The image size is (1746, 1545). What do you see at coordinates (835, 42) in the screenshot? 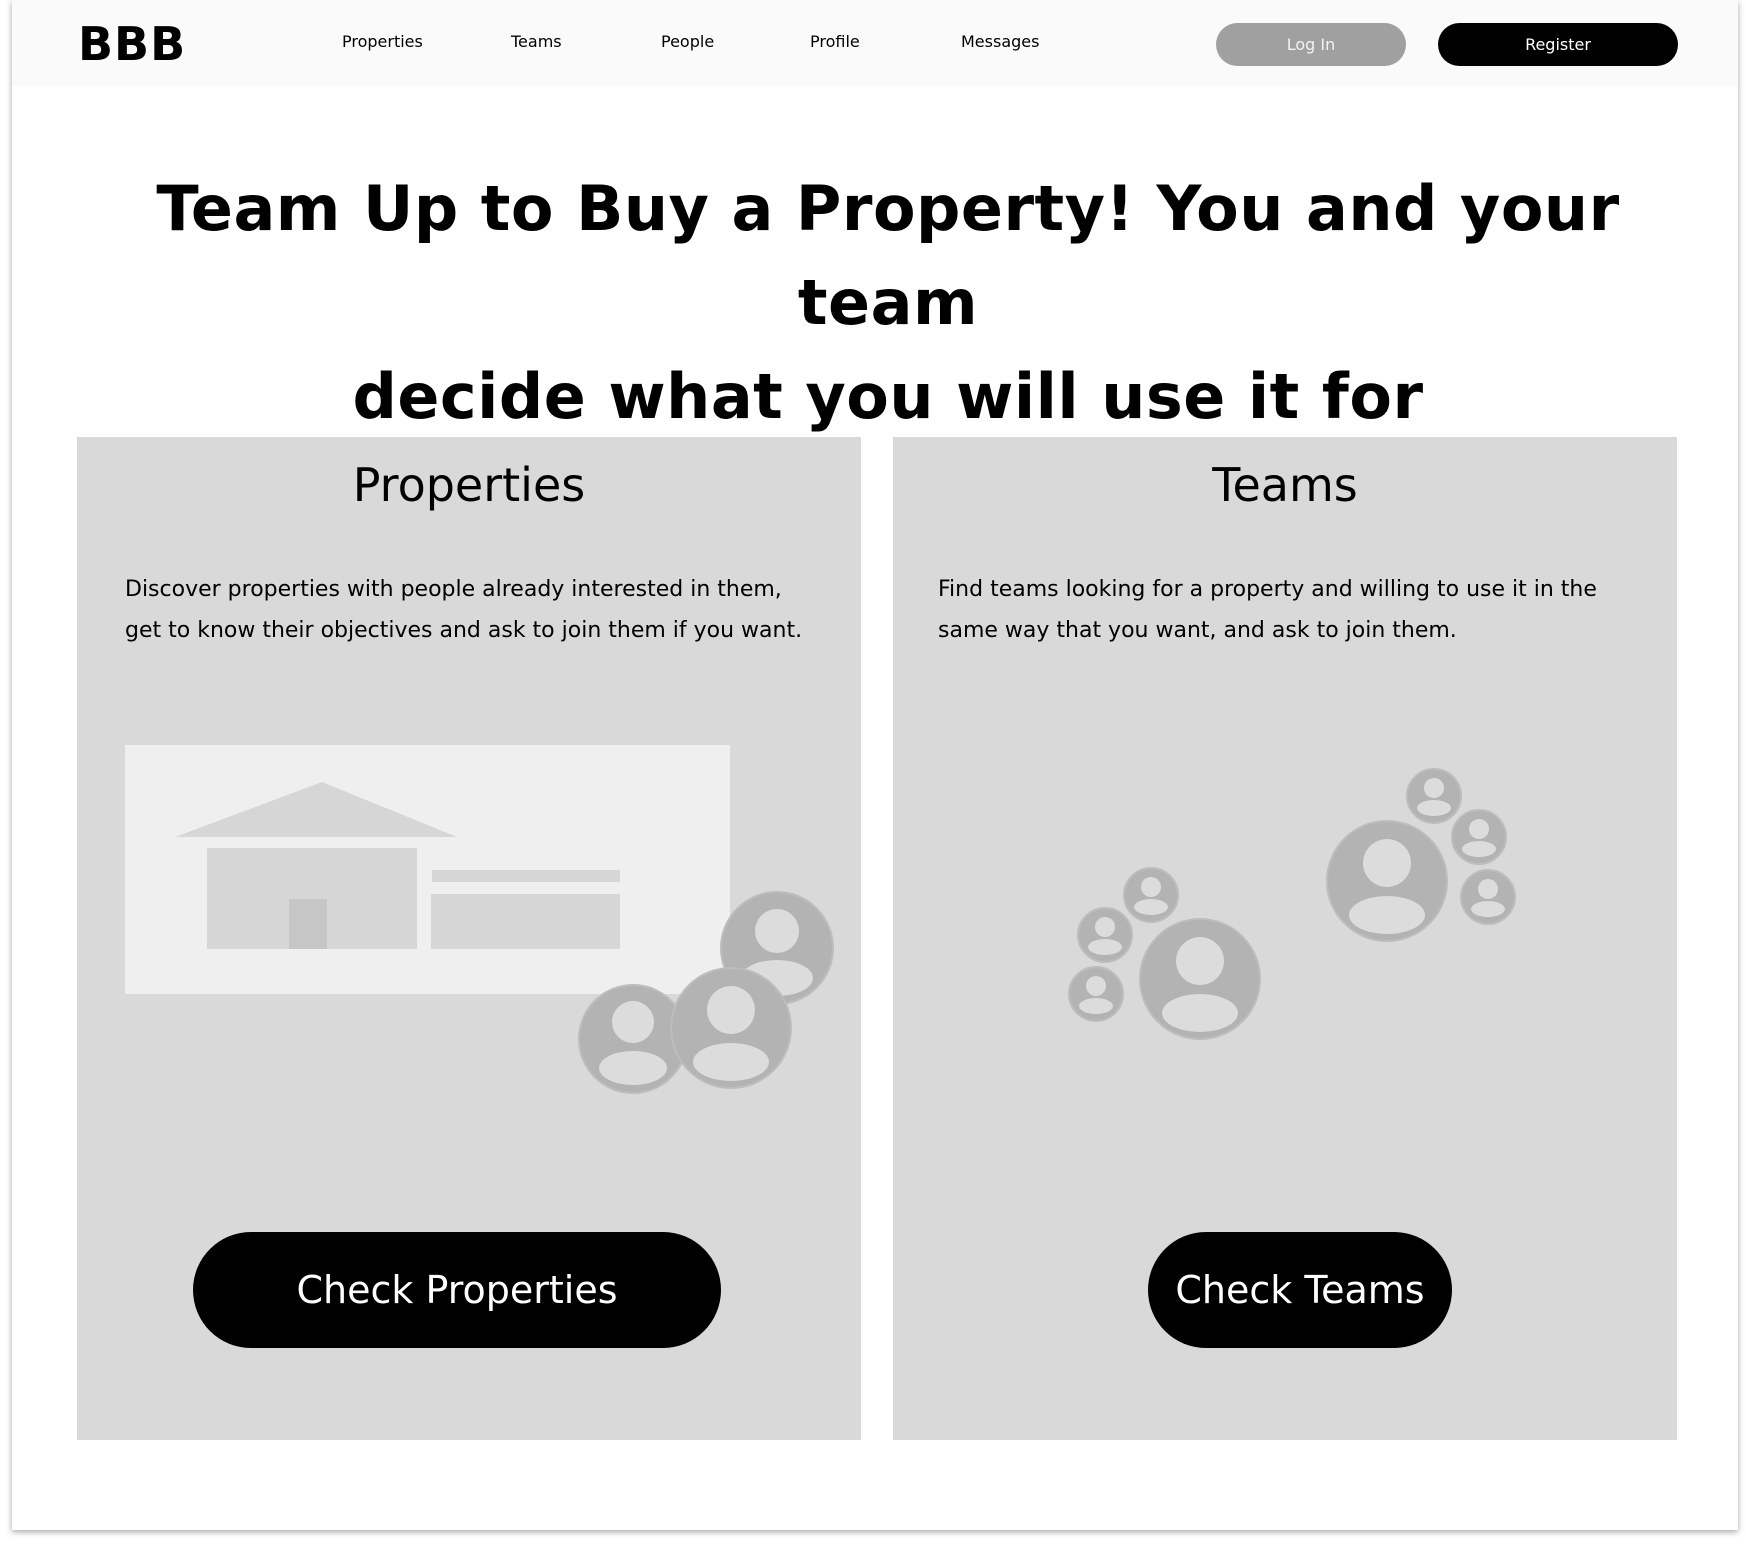
I see `nav-link-profile: Profile` at bounding box center [835, 42].